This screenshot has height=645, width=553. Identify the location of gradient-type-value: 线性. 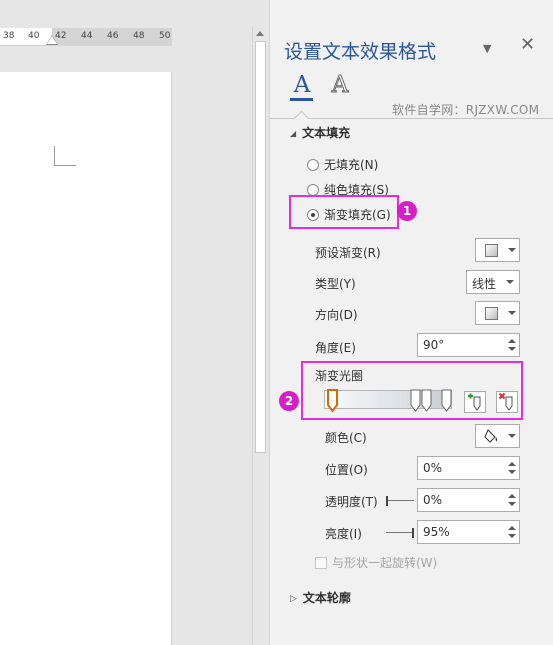
(484, 284).